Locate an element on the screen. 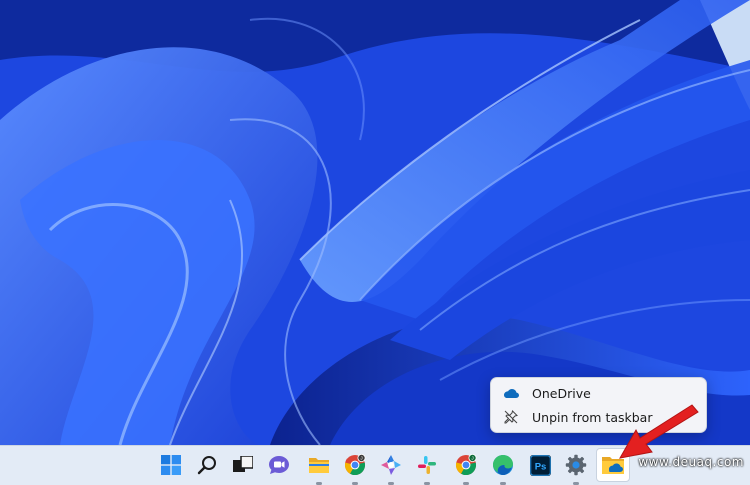 This screenshot has height=485, width=750. windows-start-icon is located at coordinates (171, 465).